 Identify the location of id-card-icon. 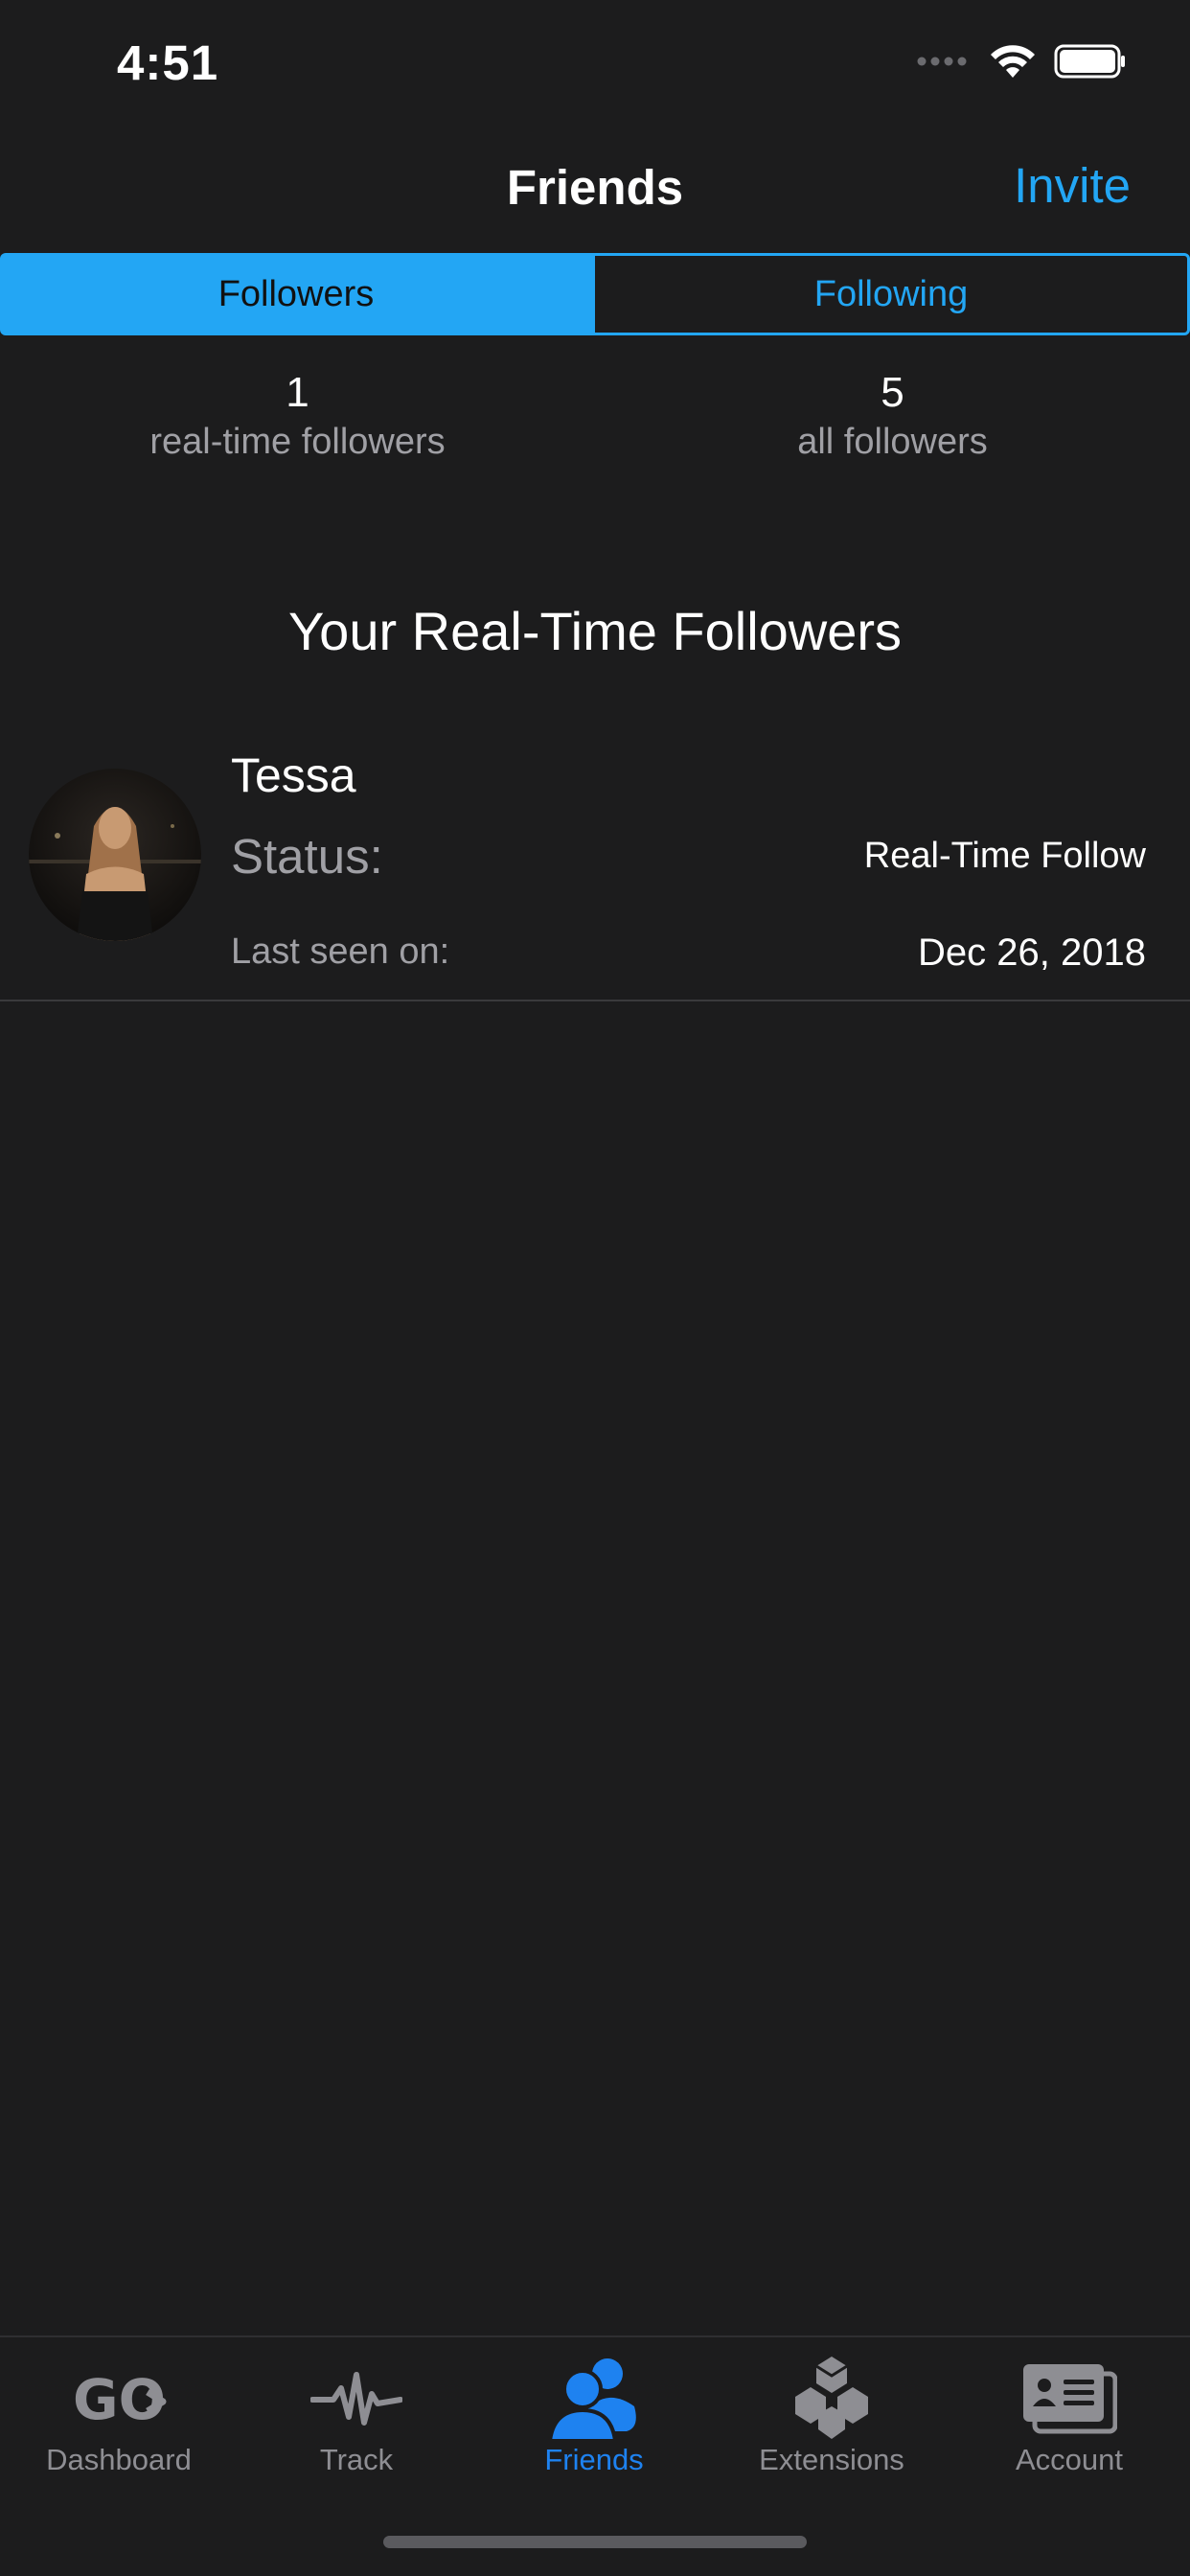
(1069, 2399).